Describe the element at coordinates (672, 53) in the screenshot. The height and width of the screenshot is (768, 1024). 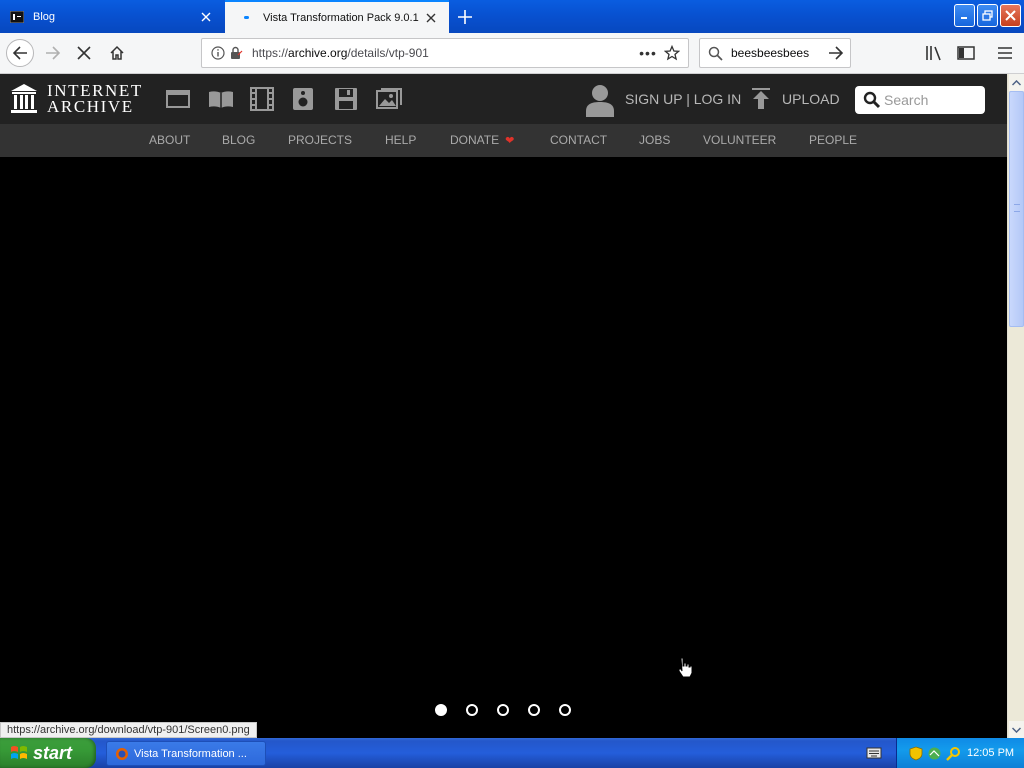
I see `bookmark-star-icon` at that location.